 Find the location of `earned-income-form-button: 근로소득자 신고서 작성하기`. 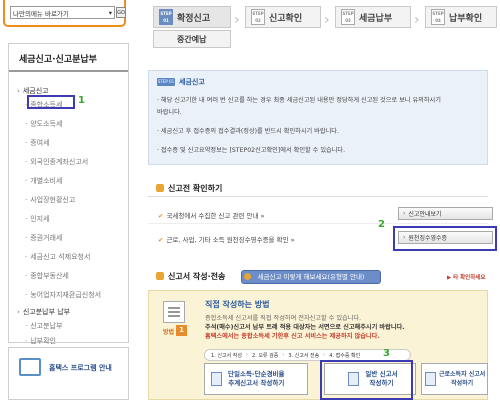

earned-income-form-button: 근로소득자 신고서 작성하기 is located at coordinates (454, 379).